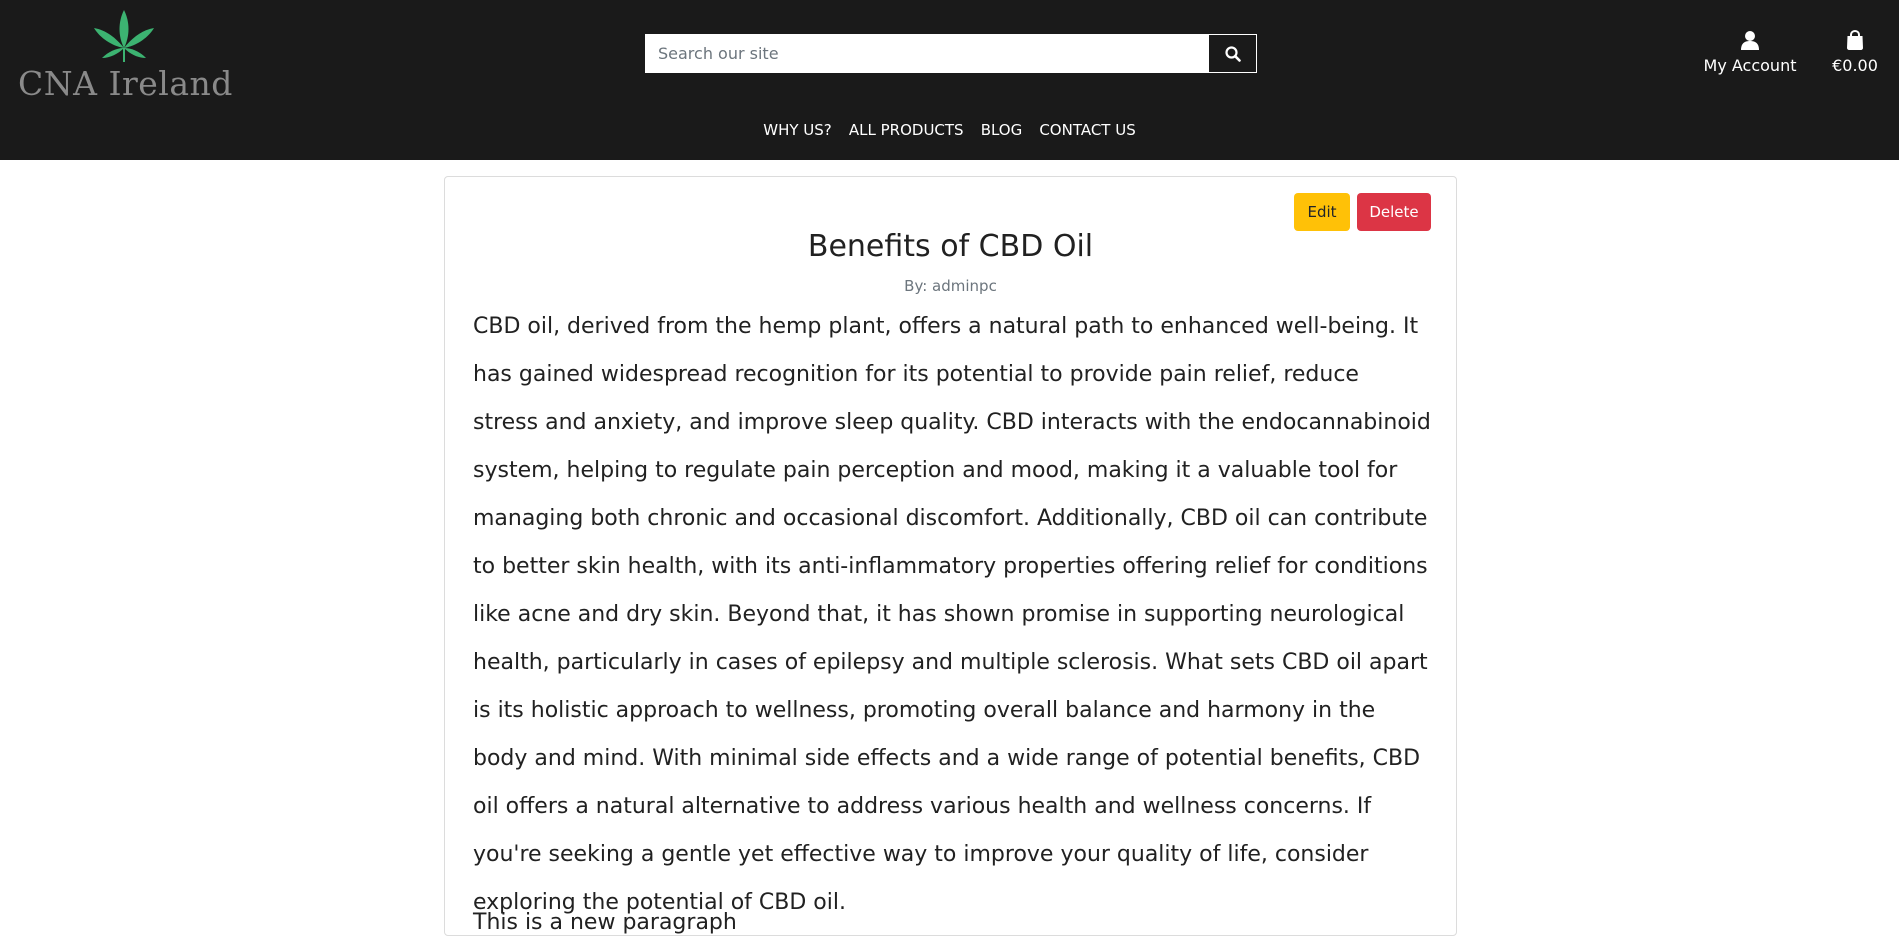 This screenshot has height=947, width=1899. Describe the element at coordinates (605, 922) in the screenshot. I see `post-body-paragraph-2: This is a new paragraph` at that location.